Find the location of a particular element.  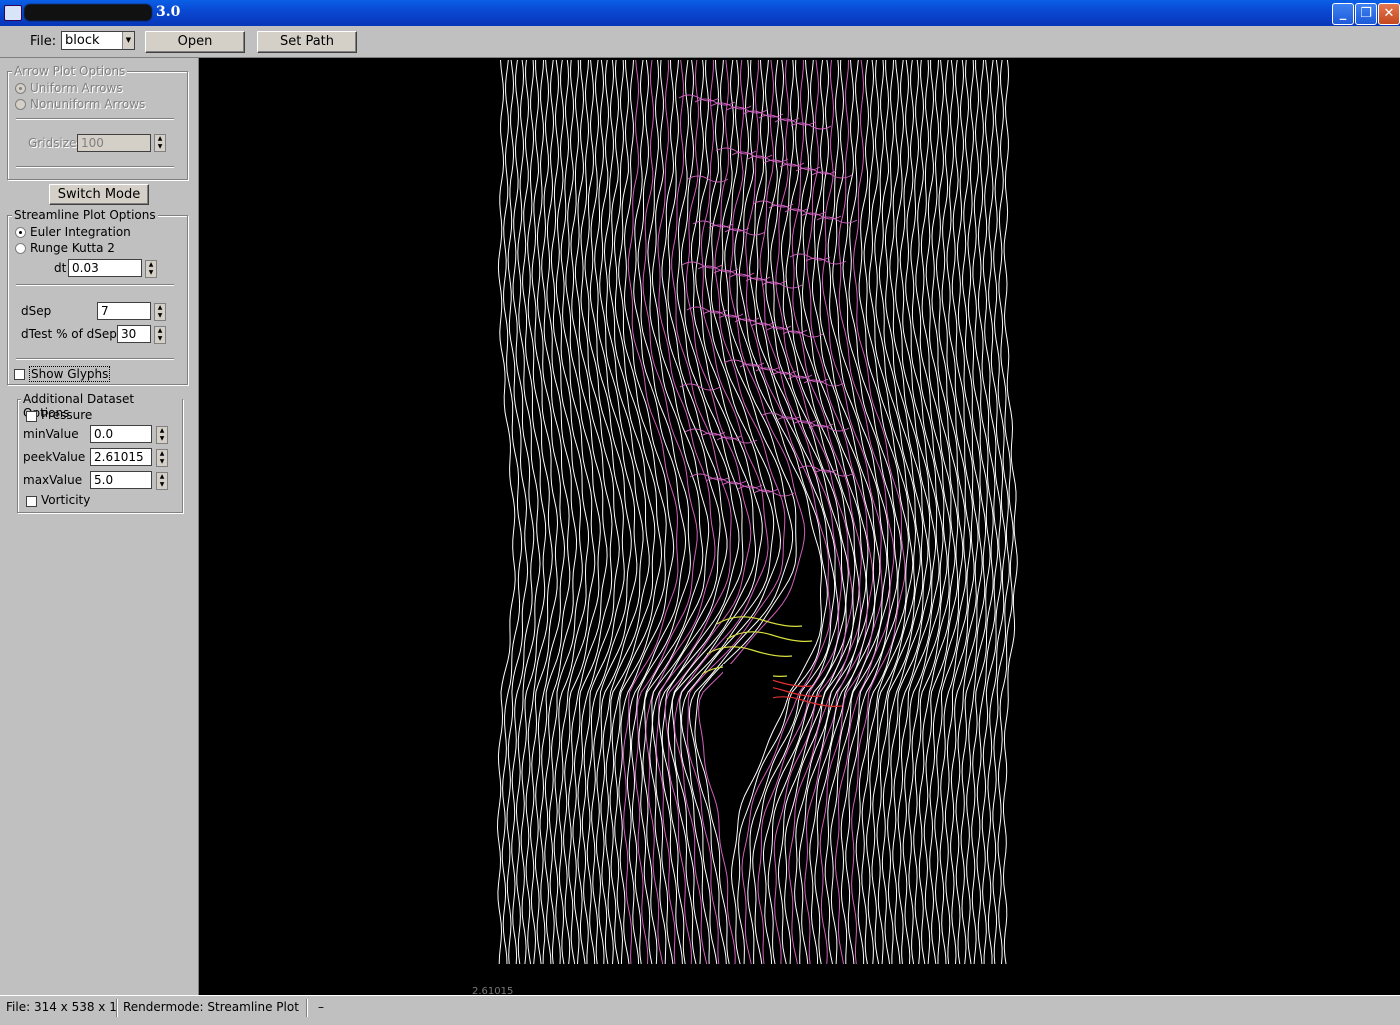

nonuniform-arrows-label: Nonuniform Arrows is located at coordinates (88, 104).